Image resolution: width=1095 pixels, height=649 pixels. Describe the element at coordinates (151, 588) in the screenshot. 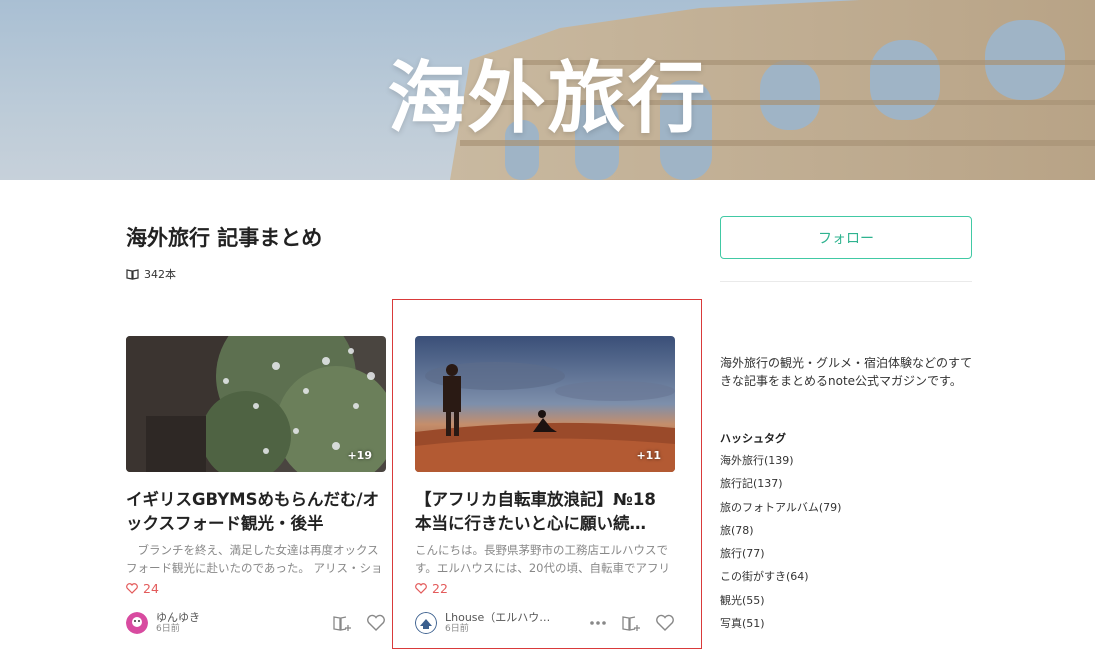

I see `like-count-text: 24` at that location.